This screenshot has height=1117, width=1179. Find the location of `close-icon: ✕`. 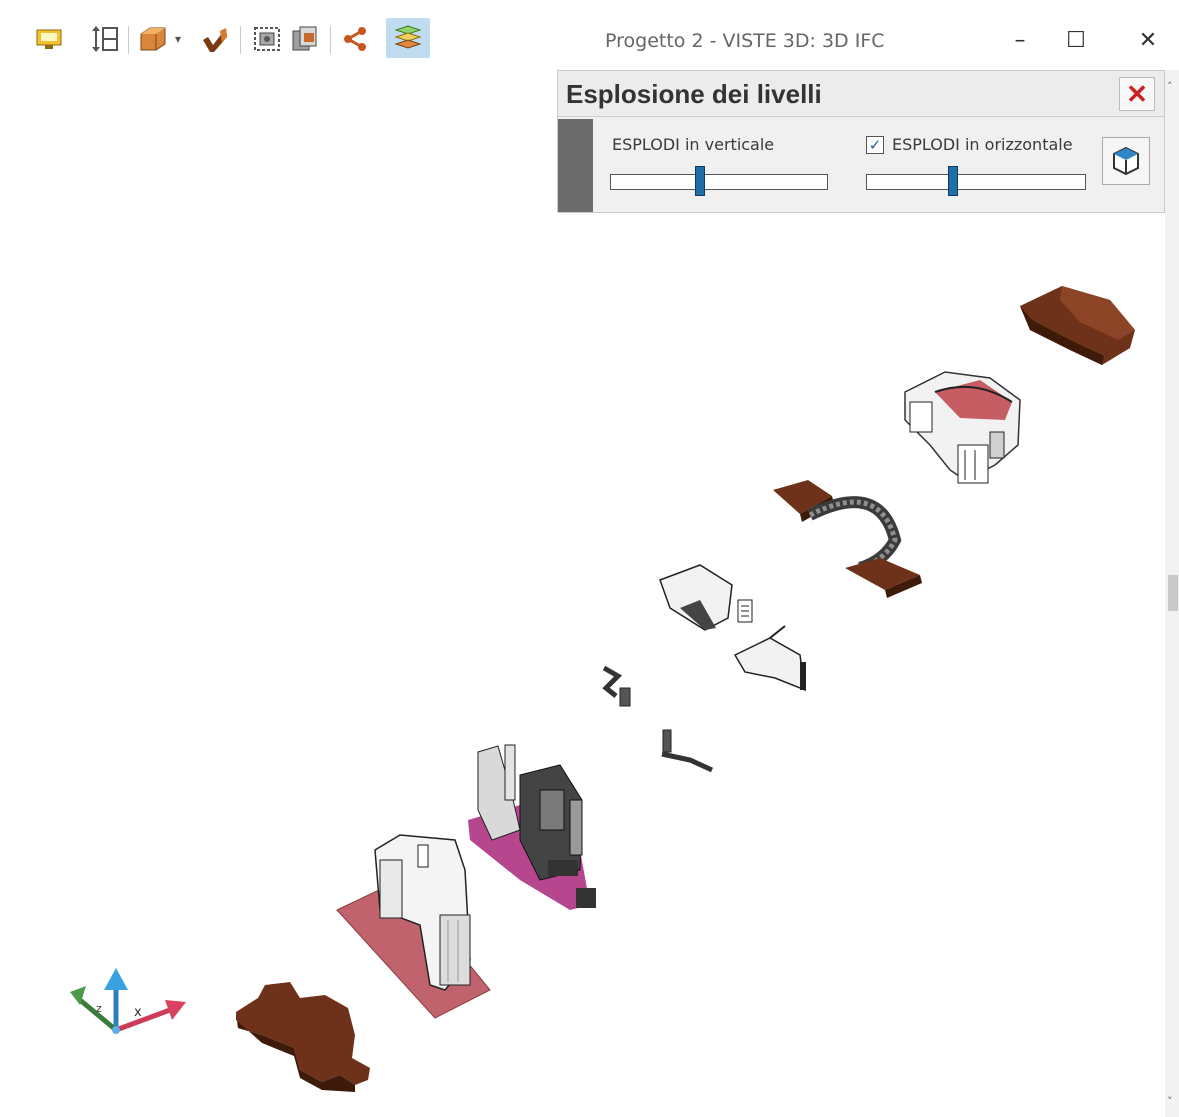

close-icon: ✕ is located at coordinates (1137, 94).